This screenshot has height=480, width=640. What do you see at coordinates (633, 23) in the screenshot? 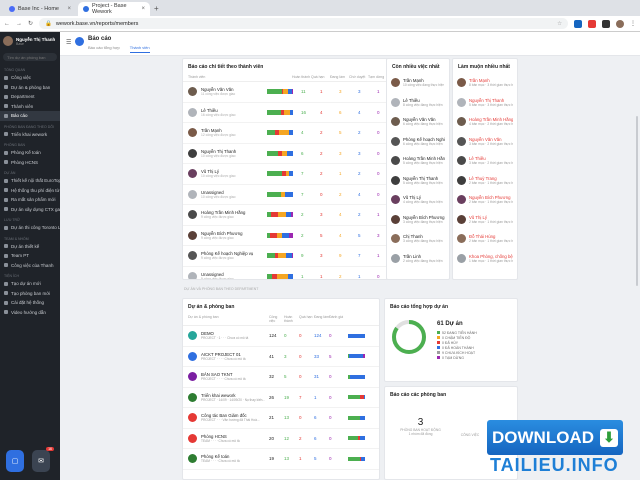
I see `menu-dots-icon: ⋮` at bounding box center [633, 23].